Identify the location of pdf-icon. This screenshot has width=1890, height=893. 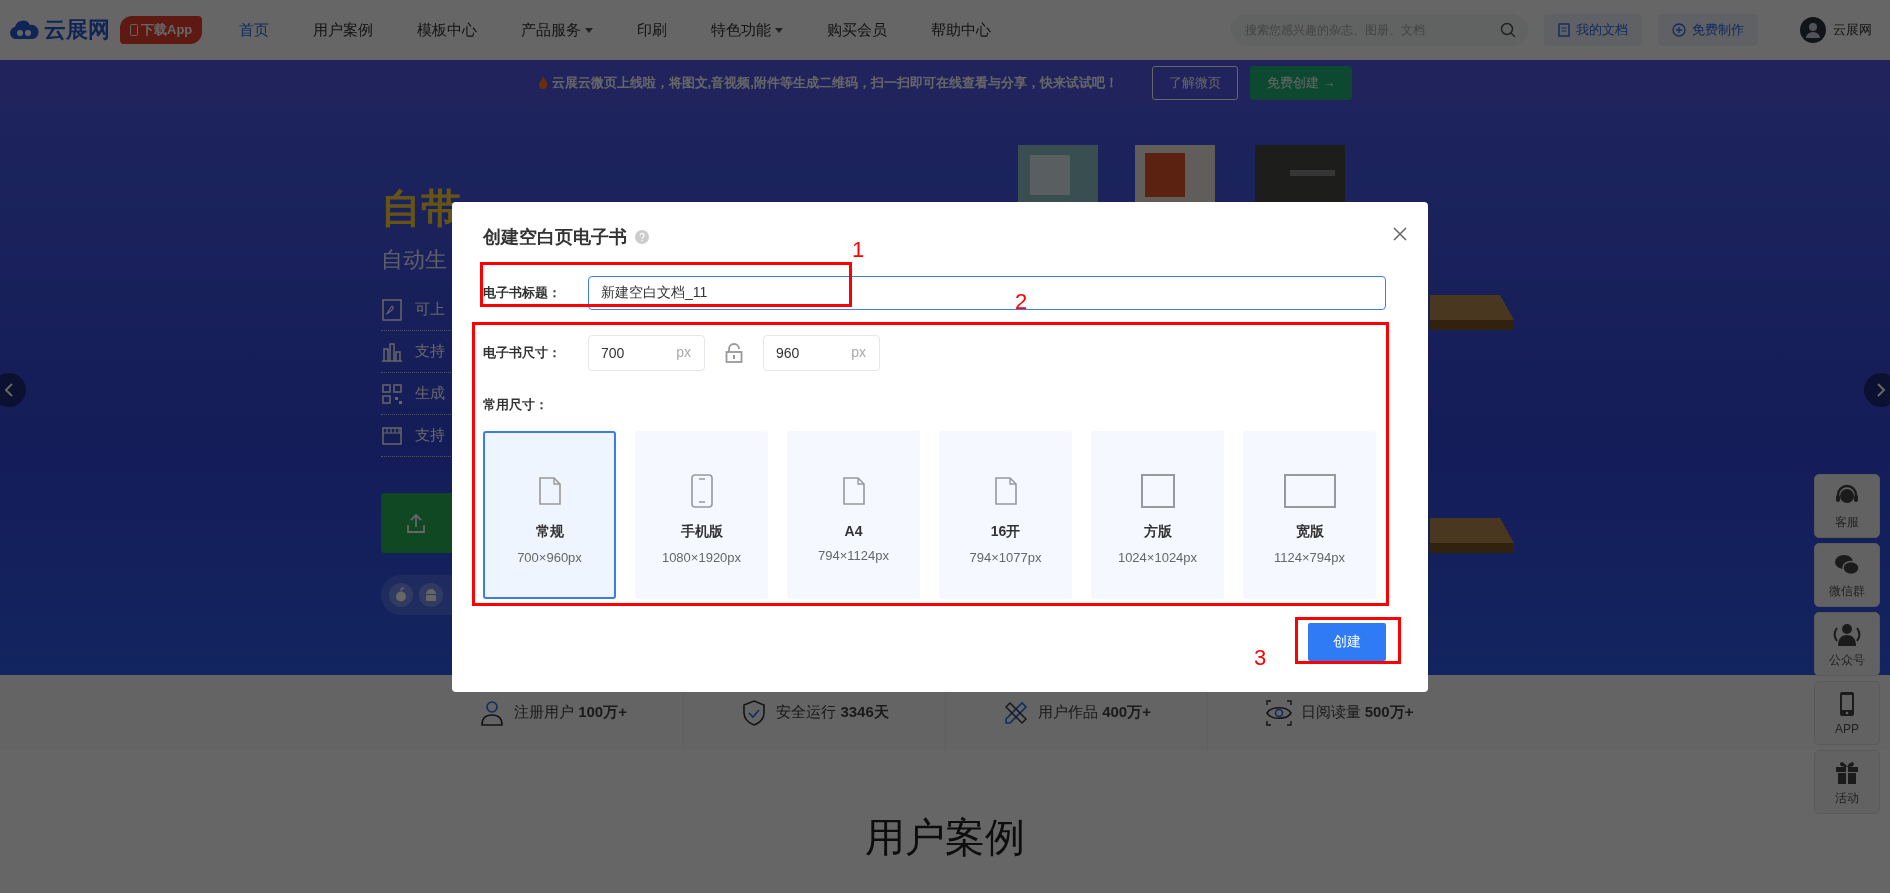
(392, 309).